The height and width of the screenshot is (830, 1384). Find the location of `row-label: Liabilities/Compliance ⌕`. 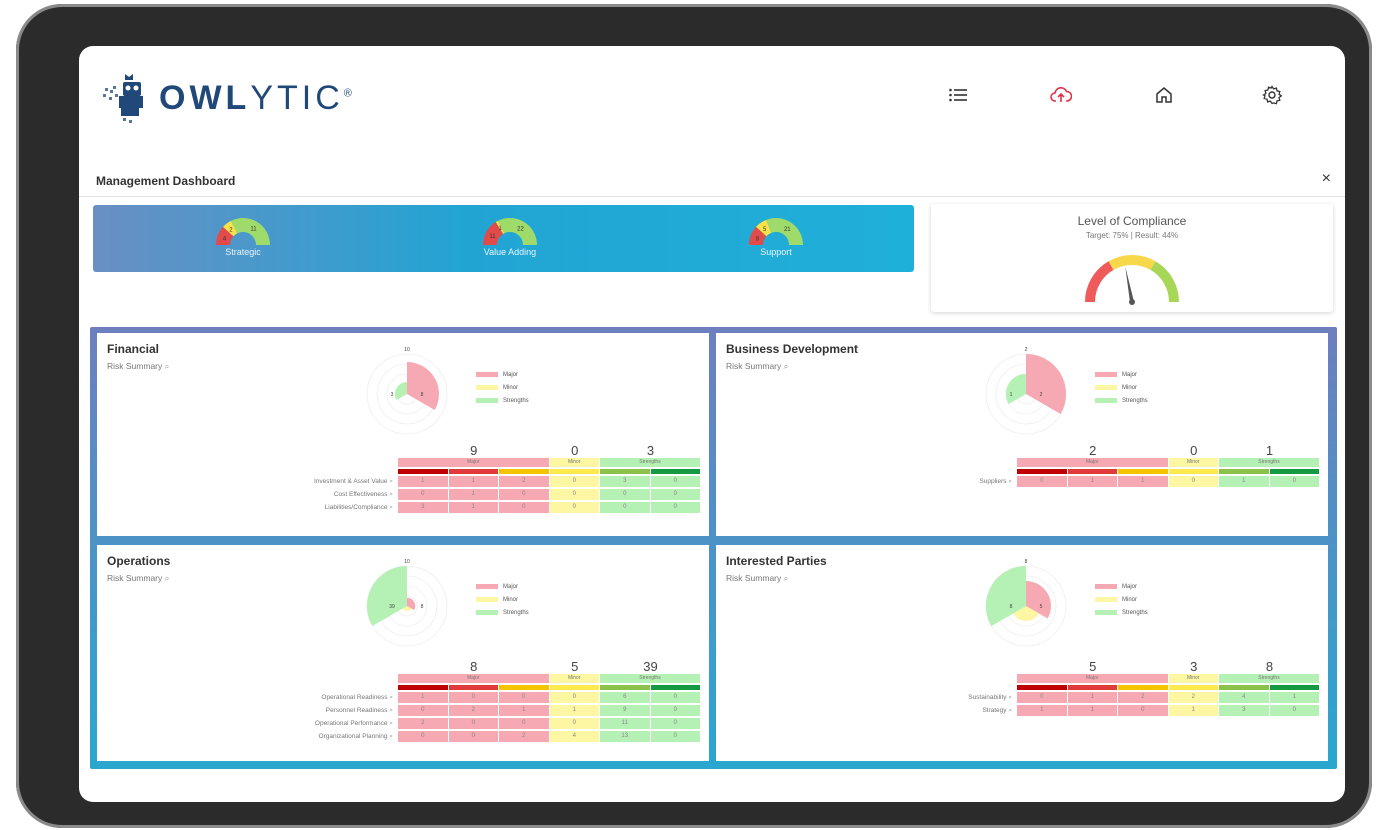

row-label: Liabilities/Compliance ⌕ is located at coordinates (293, 508).